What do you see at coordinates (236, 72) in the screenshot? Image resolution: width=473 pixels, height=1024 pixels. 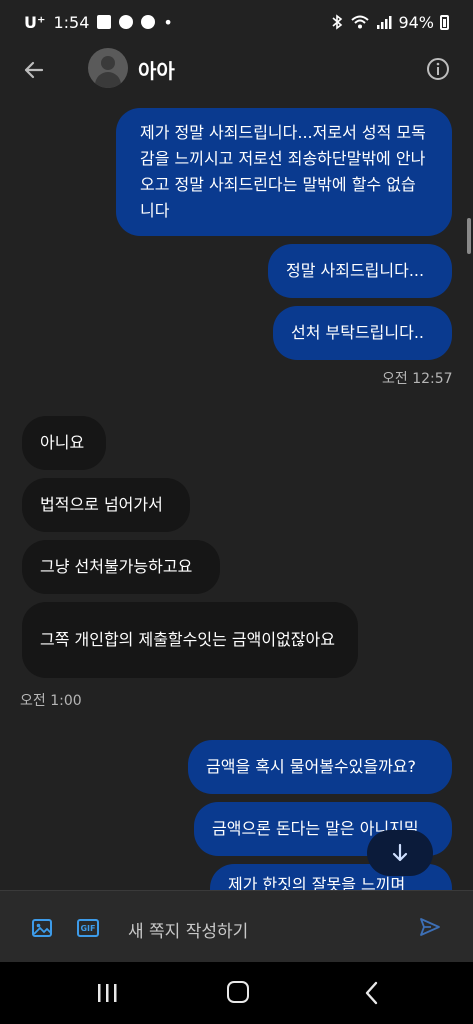 I see `chat-header: 아아` at bounding box center [236, 72].